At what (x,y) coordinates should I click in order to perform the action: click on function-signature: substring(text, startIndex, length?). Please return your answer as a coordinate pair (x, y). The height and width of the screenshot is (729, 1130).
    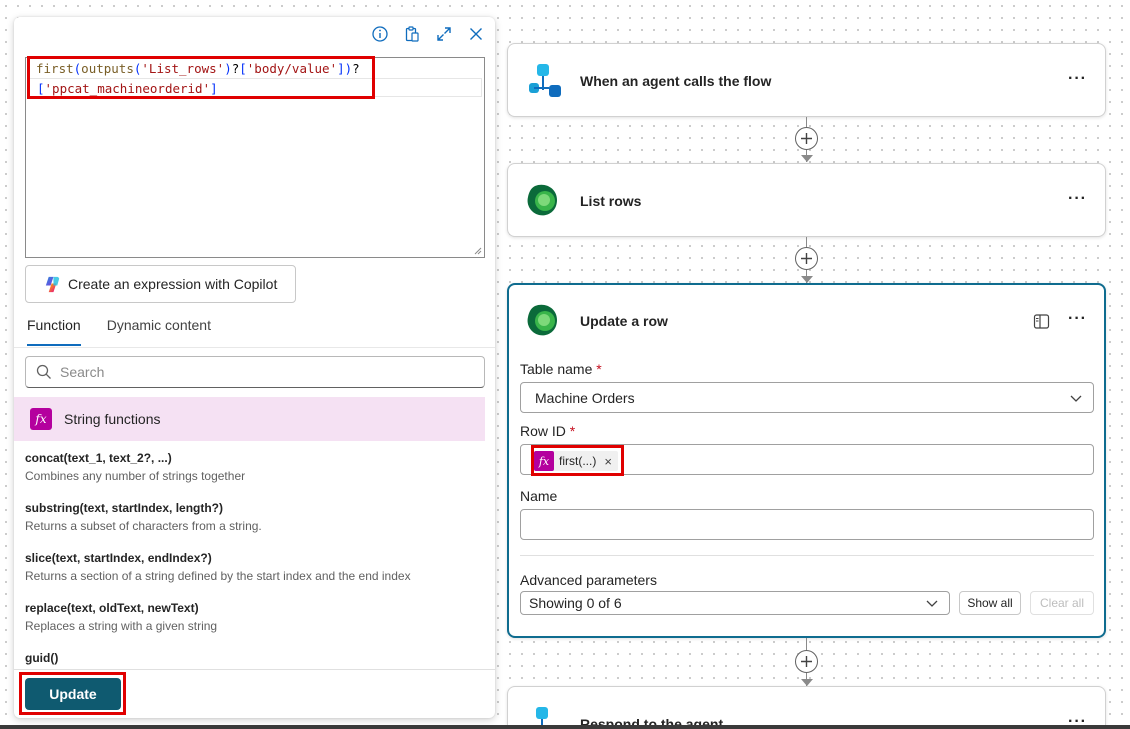
    Looking at the image, I should click on (124, 508).